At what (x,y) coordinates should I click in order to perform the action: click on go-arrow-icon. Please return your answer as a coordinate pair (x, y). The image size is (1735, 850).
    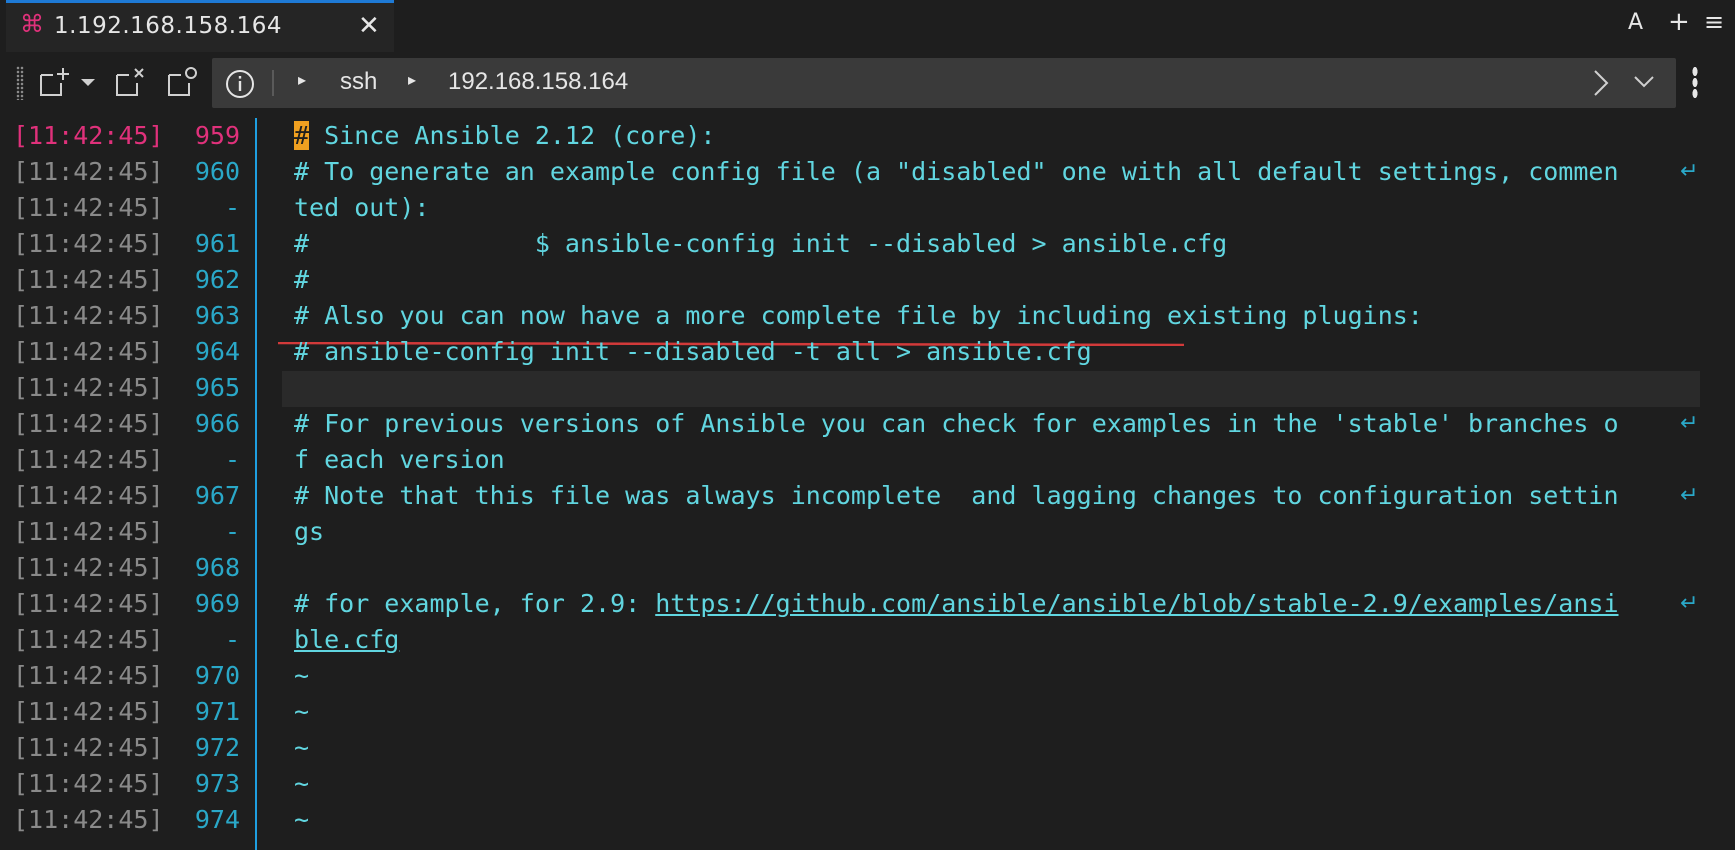
    Looking at the image, I should click on (1601, 83).